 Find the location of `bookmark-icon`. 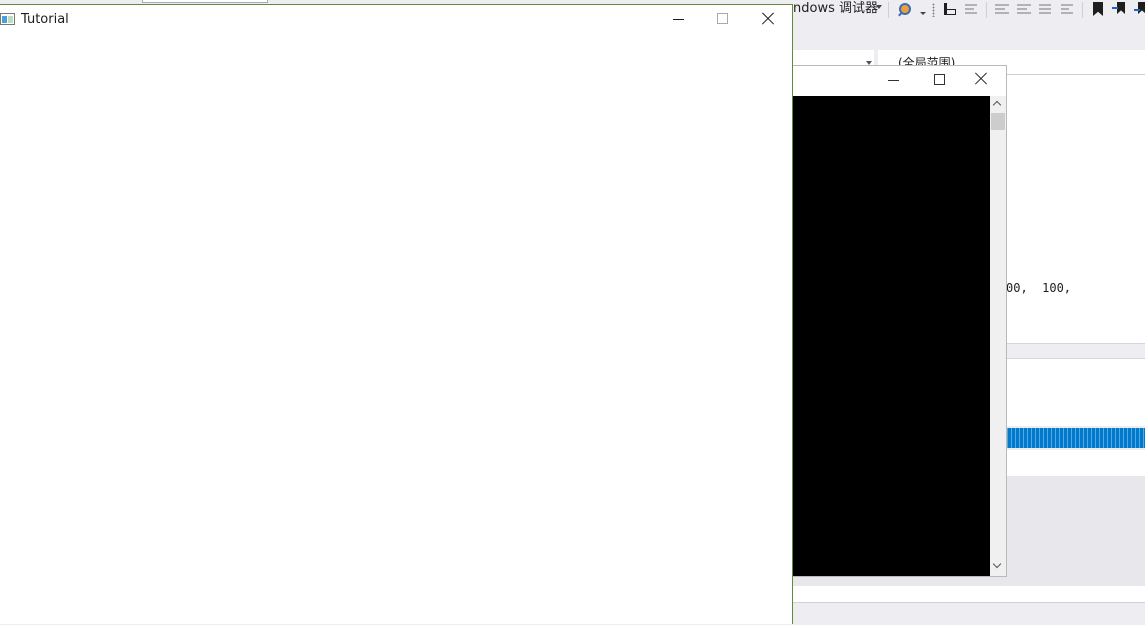

bookmark-icon is located at coordinates (1098, 9).